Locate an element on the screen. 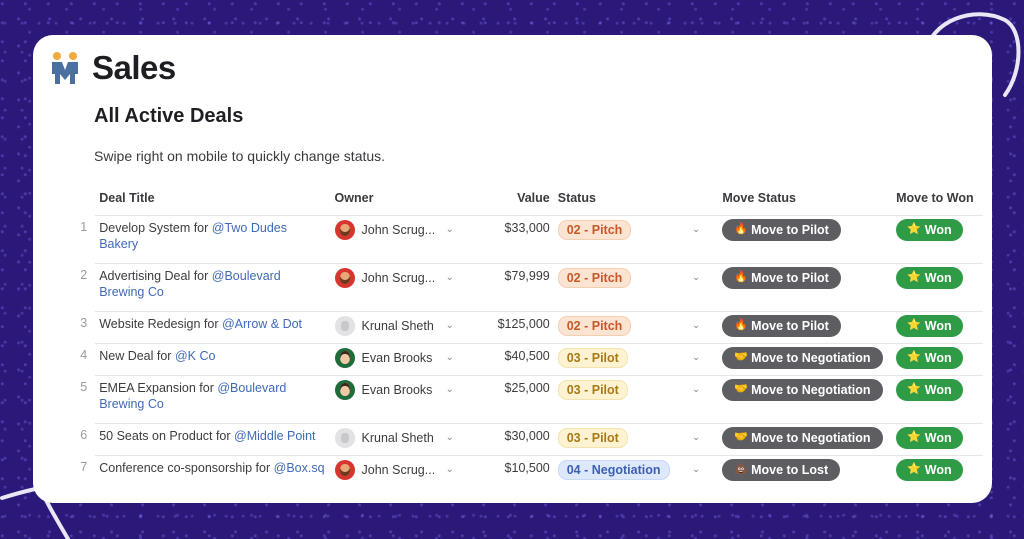 This screenshot has width=1024, height=539. deal-title-cell: New Deal for @K Co is located at coordinates (213, 359).